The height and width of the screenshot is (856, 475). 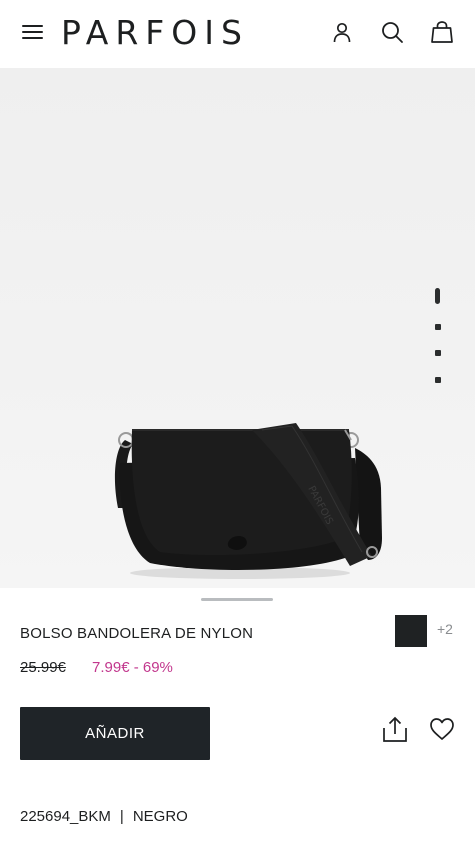 I want to click on product-reference: 225694_BKM | NEGRO, so click(x=104, y=816).